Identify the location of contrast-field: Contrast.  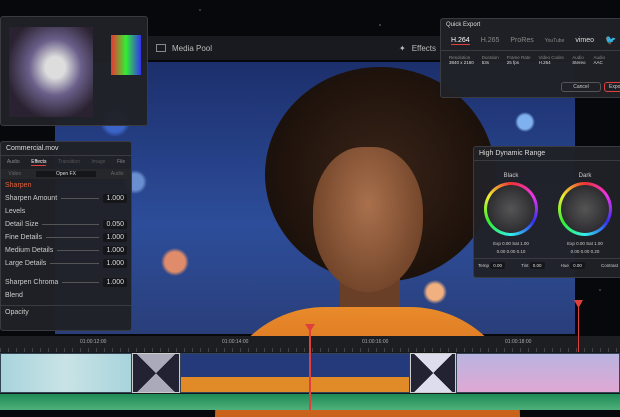
(609, 265).